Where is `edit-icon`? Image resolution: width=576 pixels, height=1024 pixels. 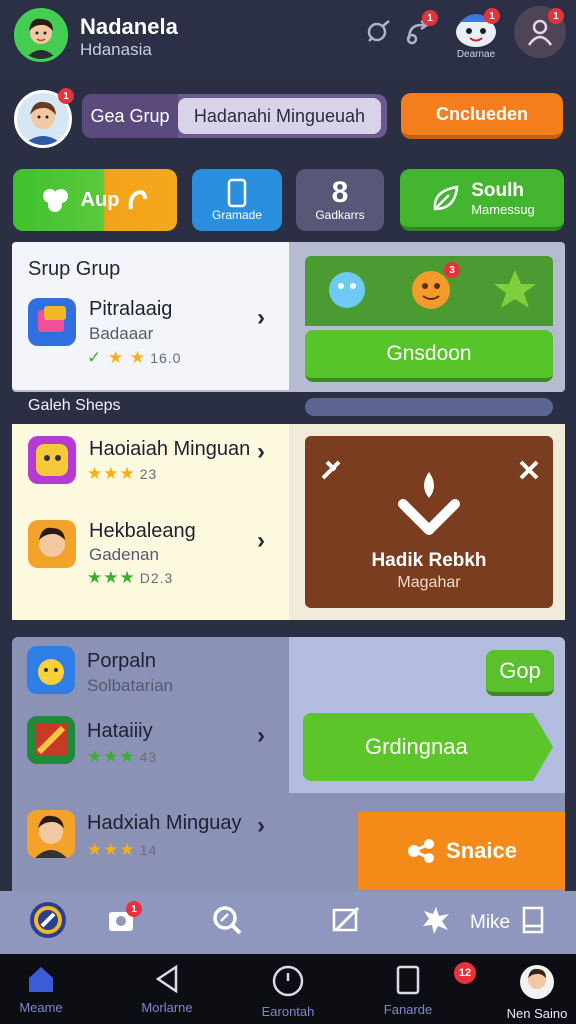
edit-icon is located at coordinates (346, 920).